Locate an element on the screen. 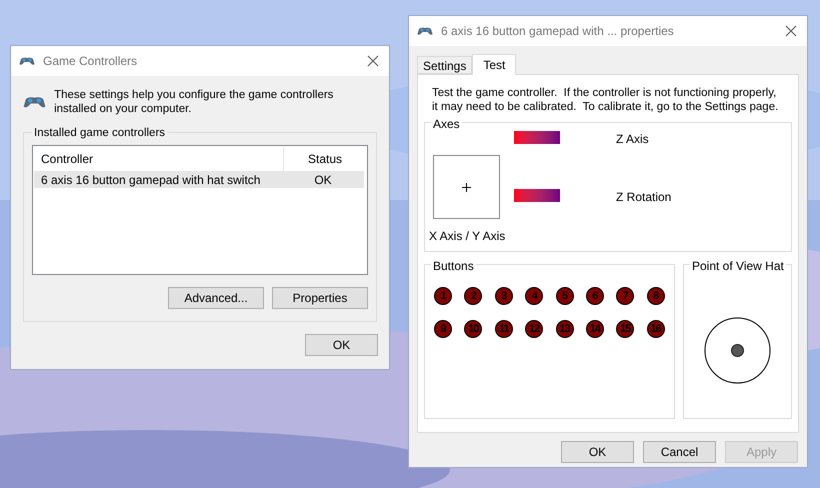 This screenshot has width=820, height=488. button-indicator: 16 is located at coordinates (655, 329).